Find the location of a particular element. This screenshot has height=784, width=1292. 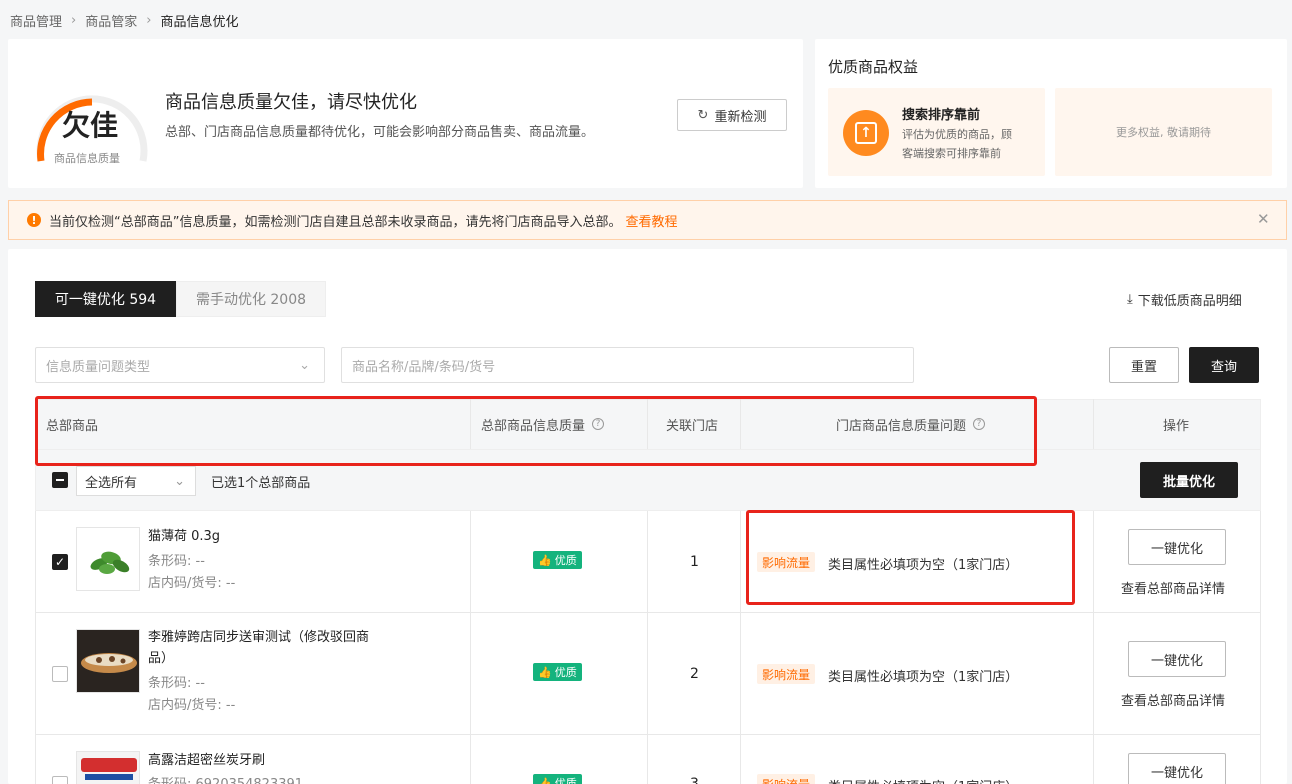

header-divider is located at coordinates (1093, 424).